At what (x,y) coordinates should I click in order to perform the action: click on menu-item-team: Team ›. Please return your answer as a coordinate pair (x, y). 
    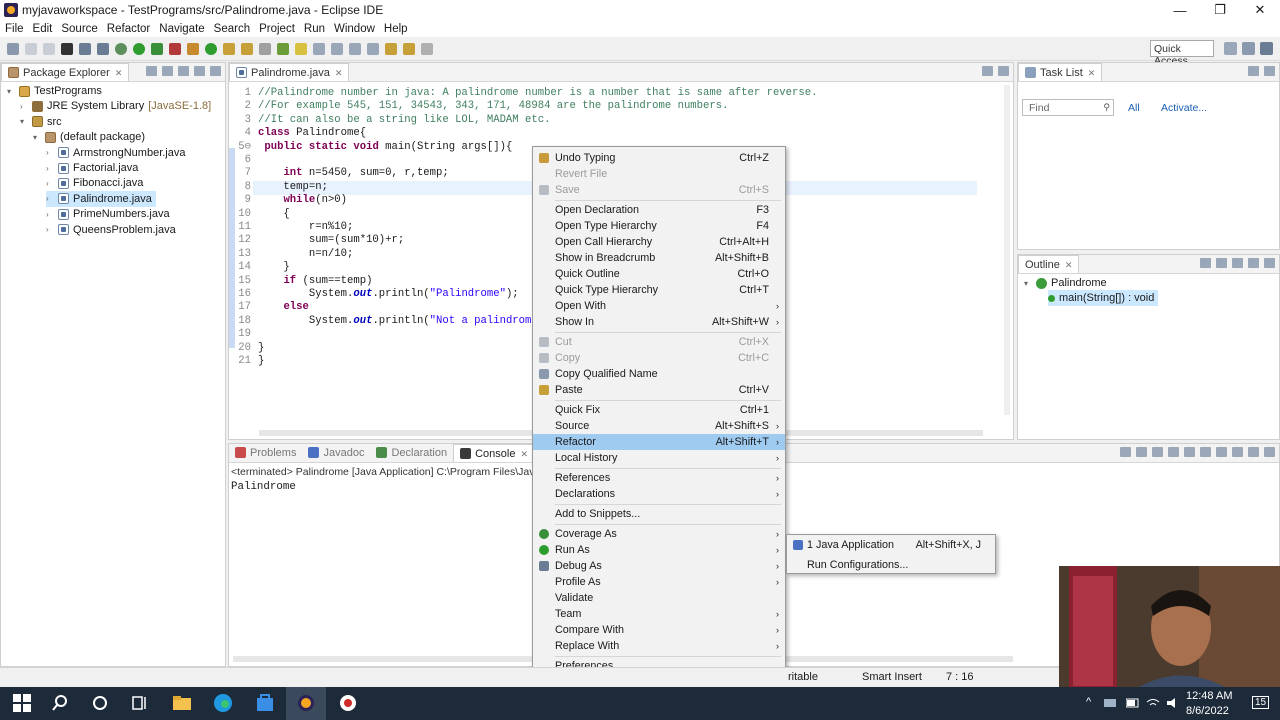
    Looking at the image, I should click on (659, 614).